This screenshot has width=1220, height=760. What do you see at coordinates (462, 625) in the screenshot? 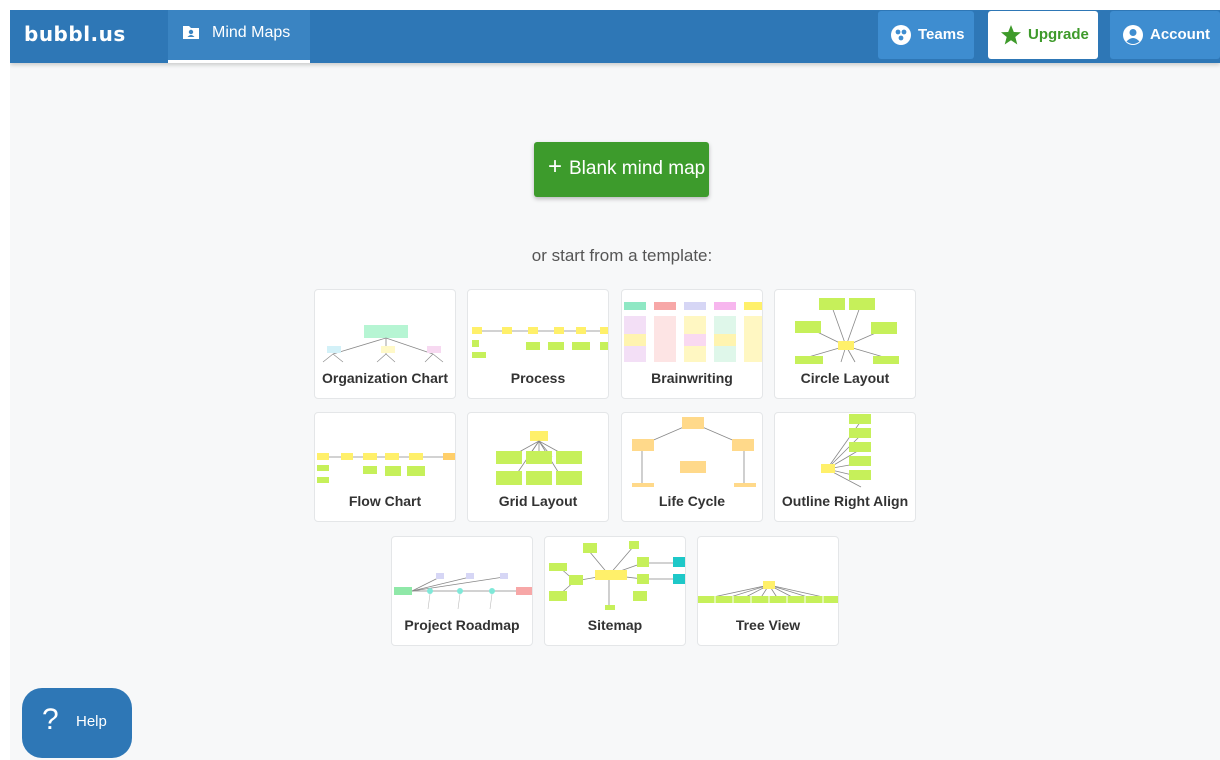
I see `template-label: Project Roadmap` at bounding box center [462, 625].